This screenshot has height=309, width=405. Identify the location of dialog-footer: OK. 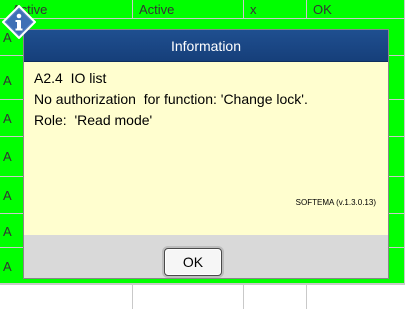
(206, 256).